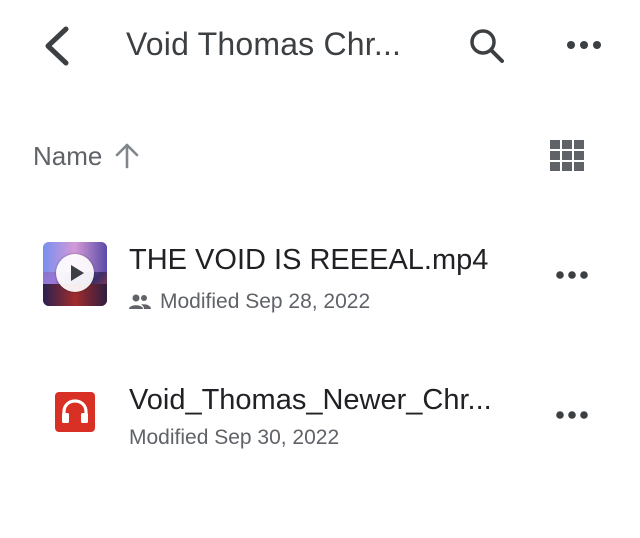 Image resolution: width=640 pixels, height=538 pixels. What do you see at coordinates (140, 302) in the screenshot?
I see `shared-people-icon` at bounding box center [140, 302].